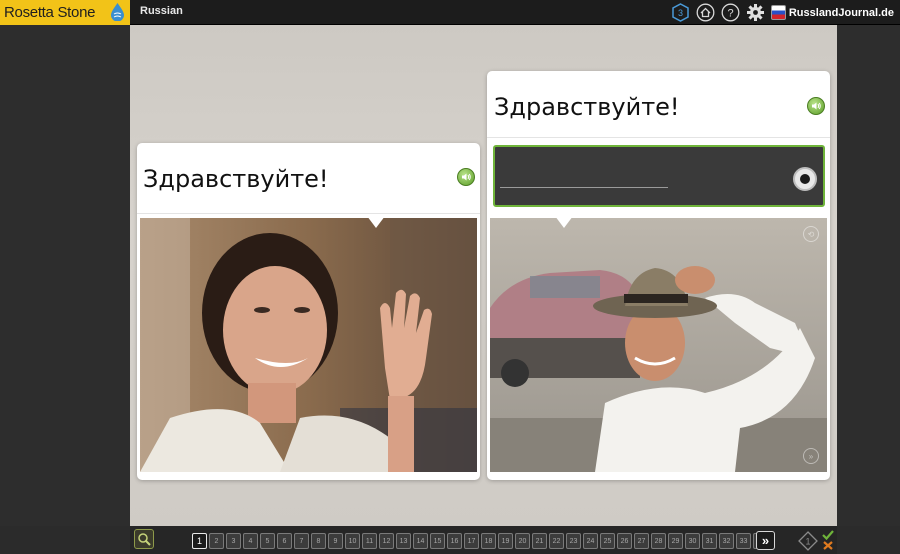 Image resolution: width=900 pixels, height=554 pixels. What do you see at coordinates (284, 541) in the screenshot?
I see `page-chip-6: 6` at bounding box center [284, 541].